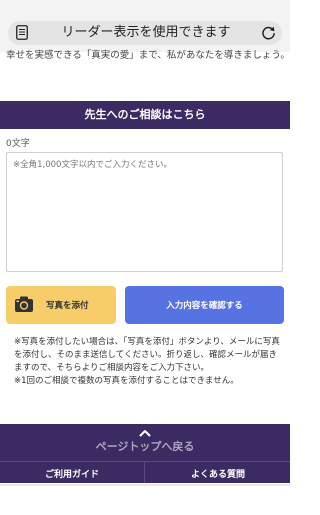 This screenshot has width=320, height=515. What do you see at coordinates (67, 305) in the screenshot?
I see `attach-photo-label: 写真を添付` at bounding box center [67, 305].